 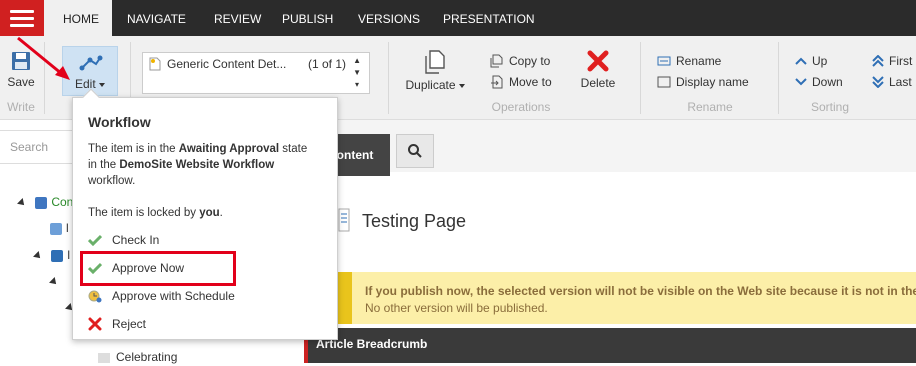 I want to click on up-label: Up, so click(x=820, y=61).